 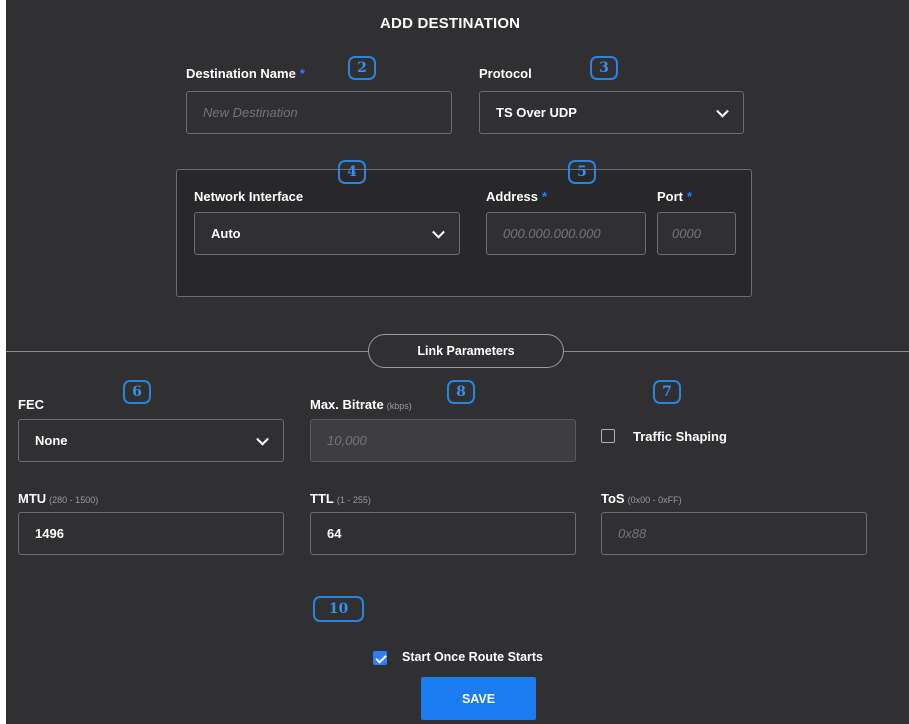 I want to click on mtu-hint: (280 - 1500), so click(x=74, y=500).